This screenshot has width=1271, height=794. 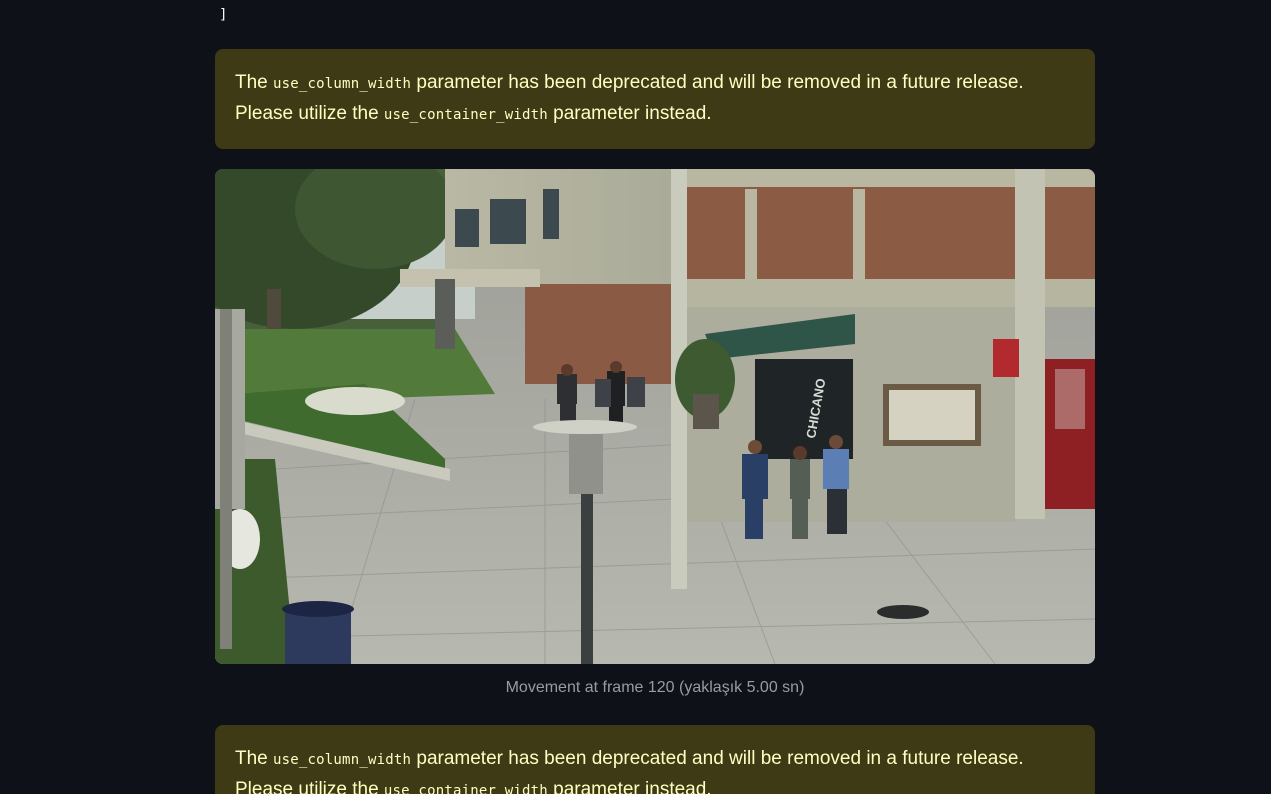 I want to click on image-caption: Movement at frame 120 (yaklaşık 5.00 sn), so click(x=655, y=687).